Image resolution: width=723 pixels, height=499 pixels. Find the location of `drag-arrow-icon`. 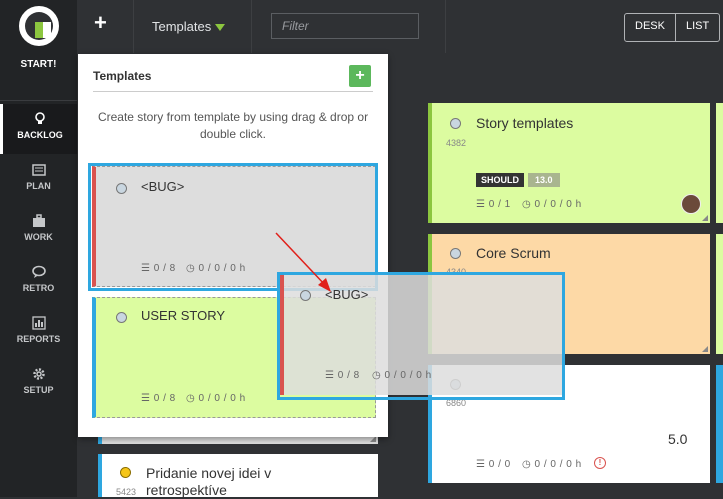

drag-arrow-icon is located at coordinates (303, 262).